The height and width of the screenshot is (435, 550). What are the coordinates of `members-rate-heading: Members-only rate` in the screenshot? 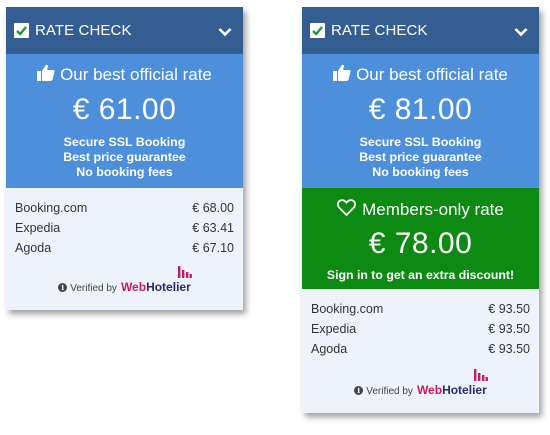 It's located at (420, 204).